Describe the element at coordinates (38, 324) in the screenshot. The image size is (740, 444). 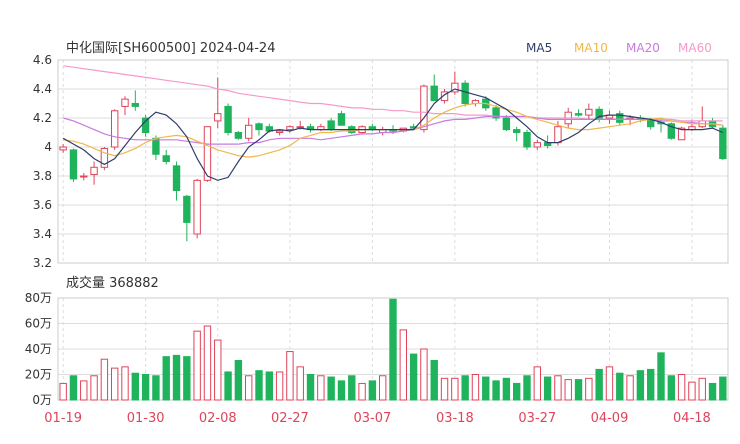
I see `volume-tick-label: 60万` at that location.